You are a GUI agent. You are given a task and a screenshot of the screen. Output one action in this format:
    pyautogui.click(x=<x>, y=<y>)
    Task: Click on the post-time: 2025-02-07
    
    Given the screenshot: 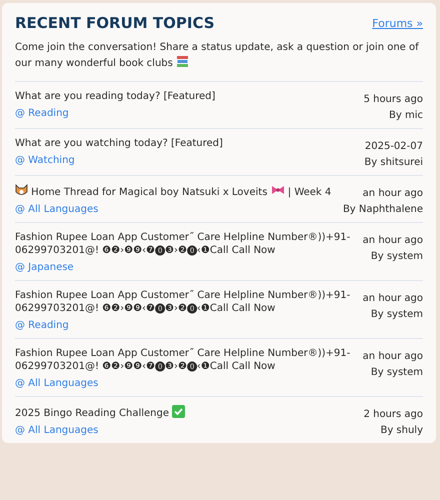 What is the action you would take?
    pyautogui.click(x=393, y=146)
    